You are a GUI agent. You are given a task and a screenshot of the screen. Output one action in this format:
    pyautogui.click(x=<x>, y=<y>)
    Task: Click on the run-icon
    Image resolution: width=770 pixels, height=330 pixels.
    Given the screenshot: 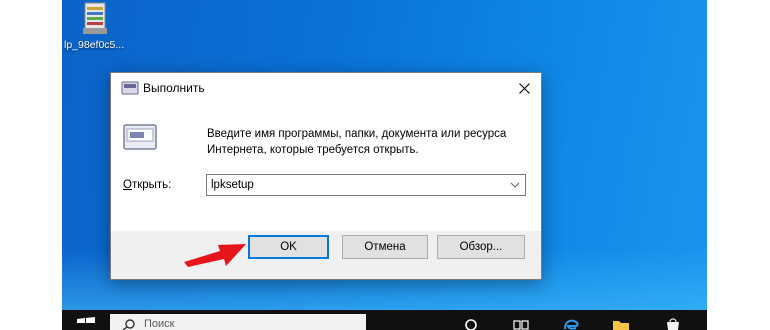 What is the action you would take?
    pyautogui.click(x=130, y=88)
    